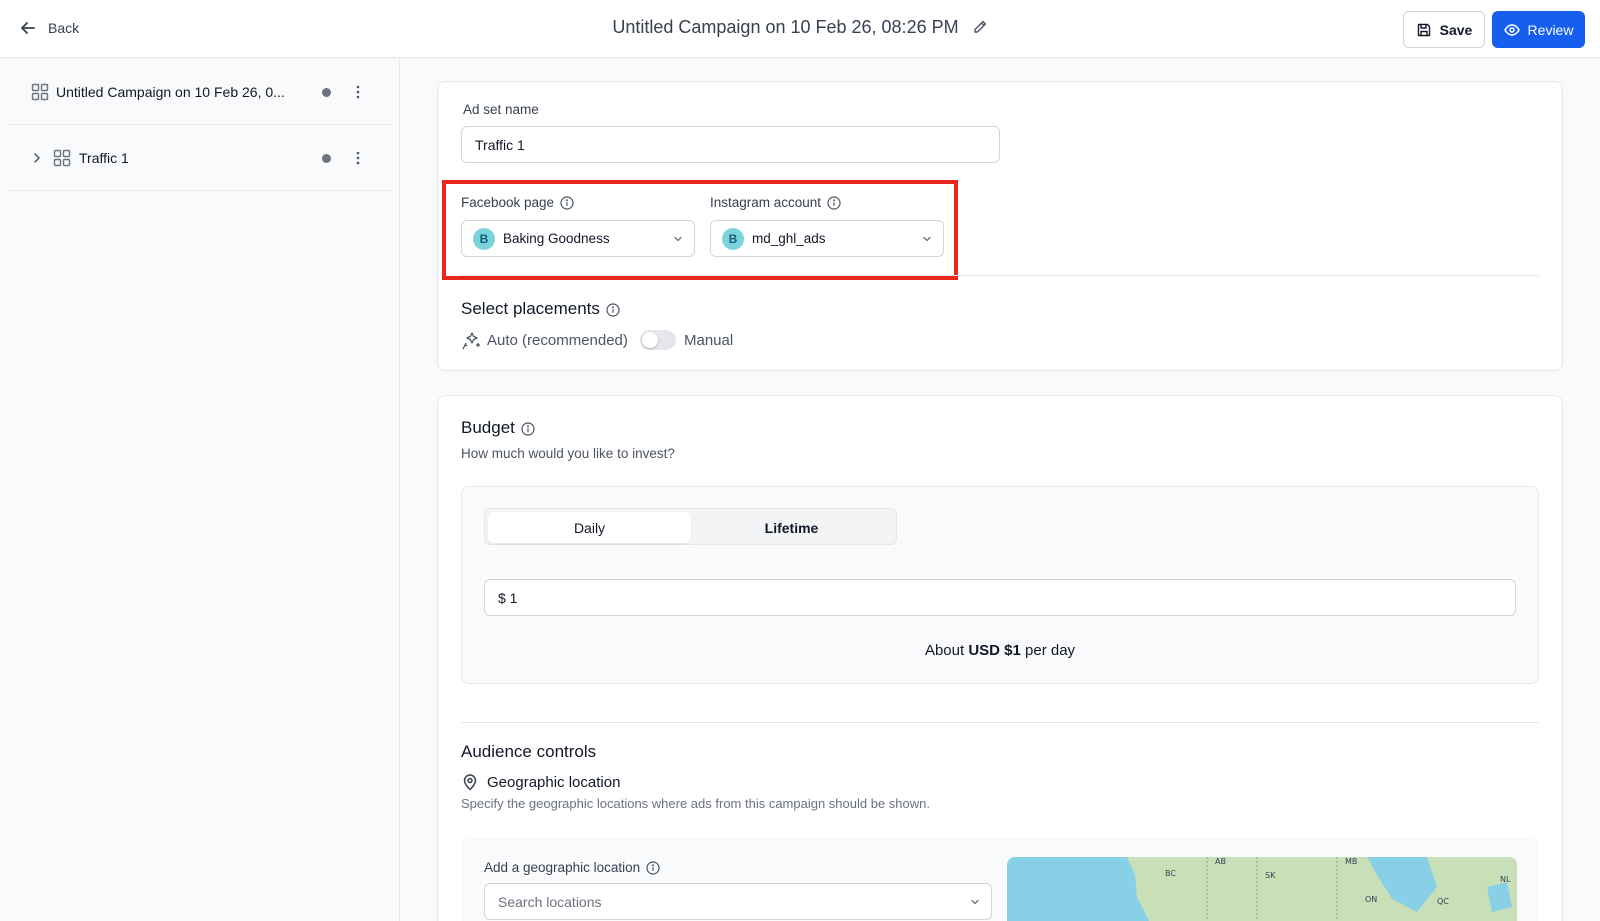 The image size is (1600, 921). Describe the element at coordinates (1505, 879) in the screenshot. I see `map-label: NL` at that location.